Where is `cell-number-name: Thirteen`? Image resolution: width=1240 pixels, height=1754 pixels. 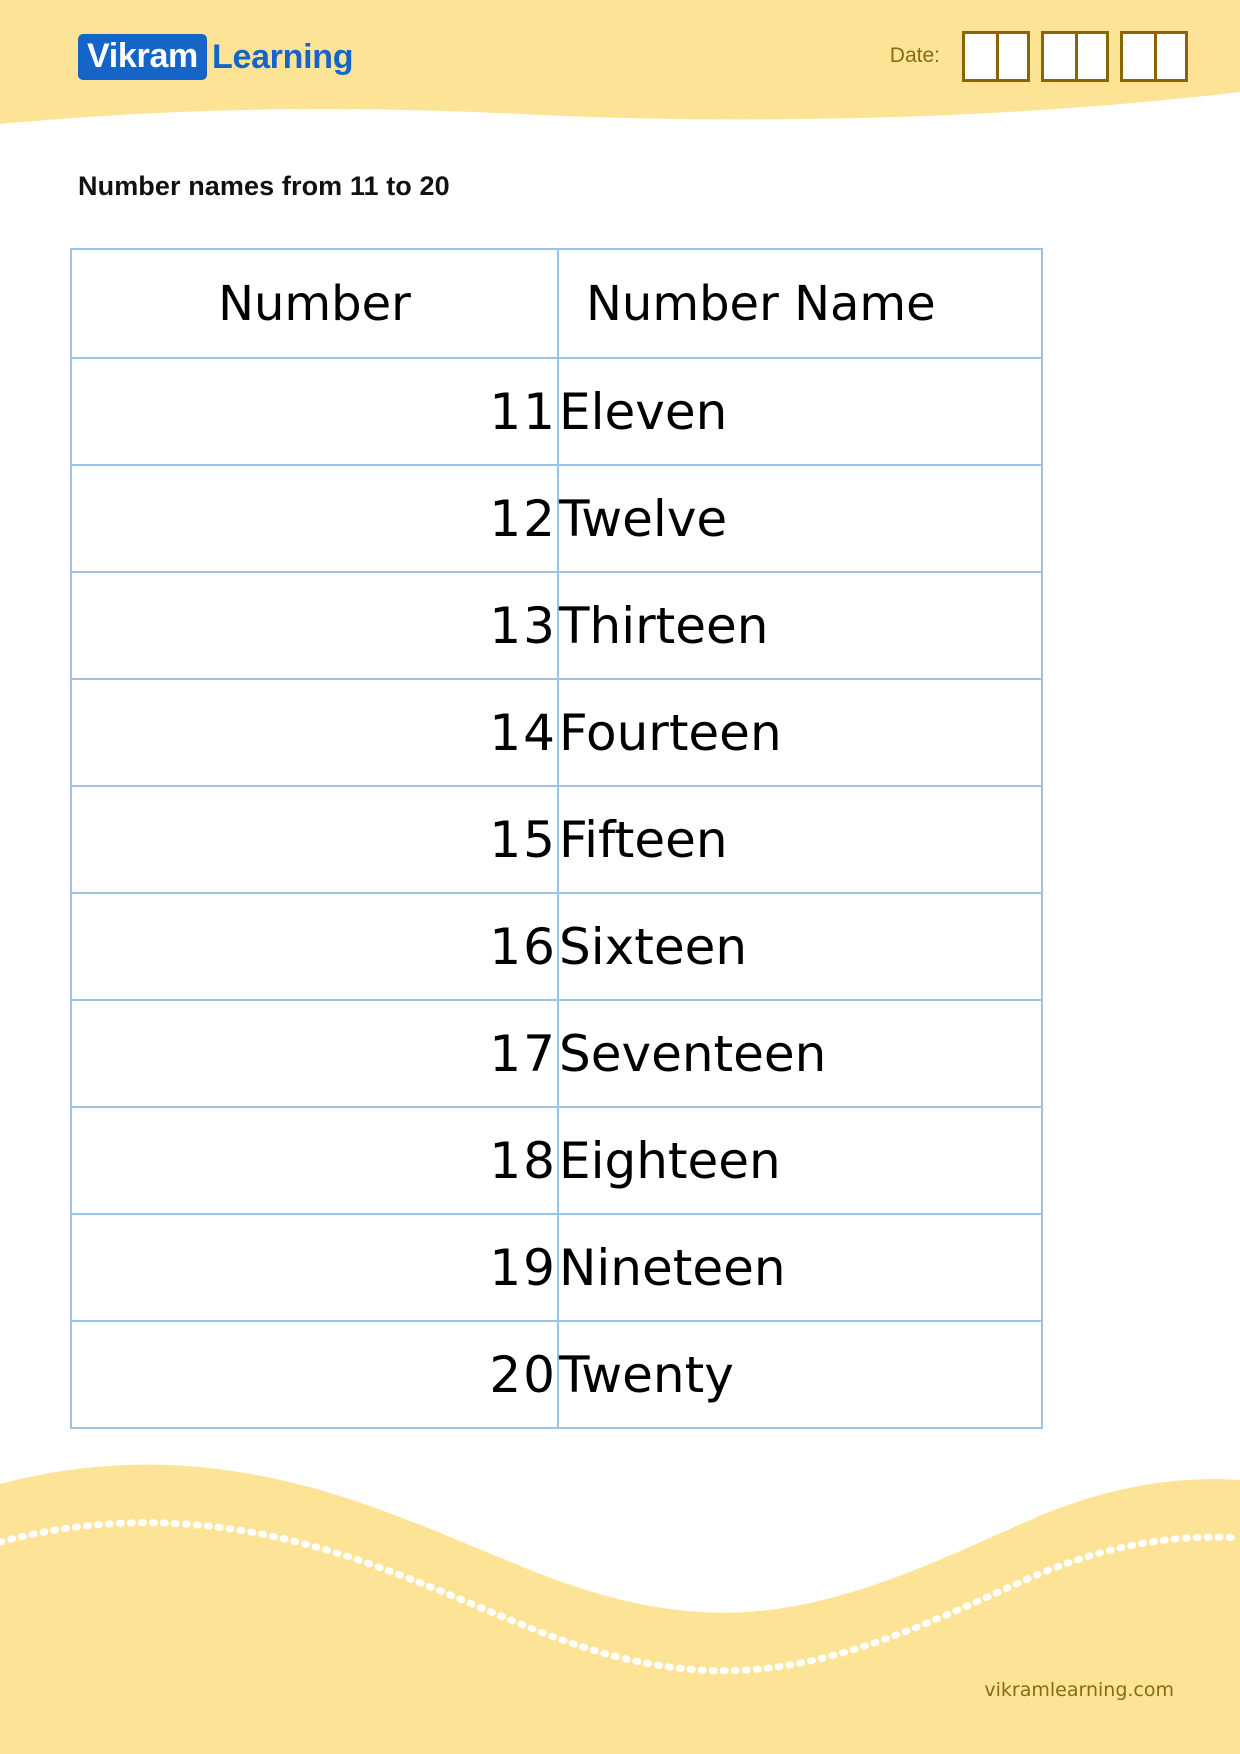
cell-number-name: Thirteen is located at coordinates (800, 625).